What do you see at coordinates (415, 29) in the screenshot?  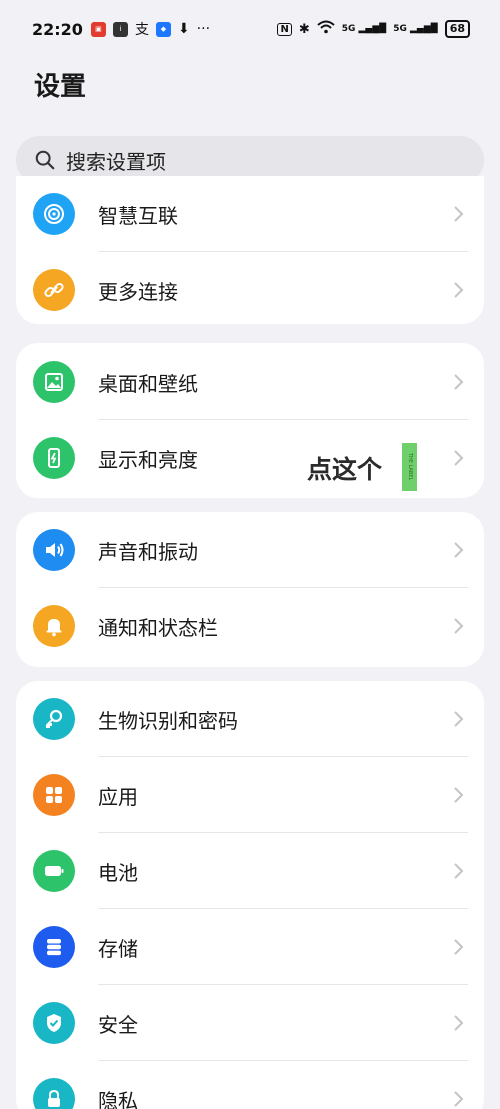 I see `signal-5g-icon-2: 5G ▂▄▆█` at bounding box center [415, 29].